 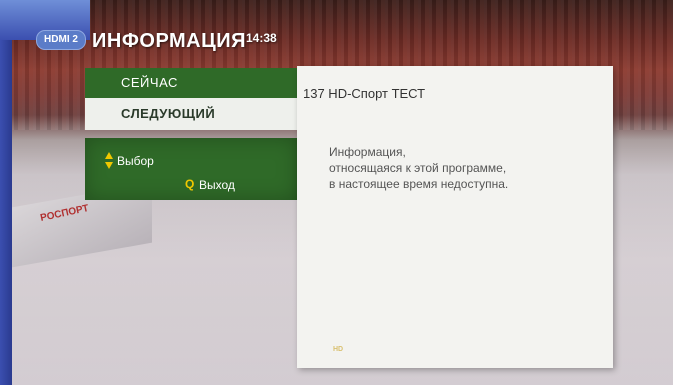 What do you see at coordinates (190, 184) in the screenshot?
I see `q-key-icon: Q` at bounding box center [190, 184].